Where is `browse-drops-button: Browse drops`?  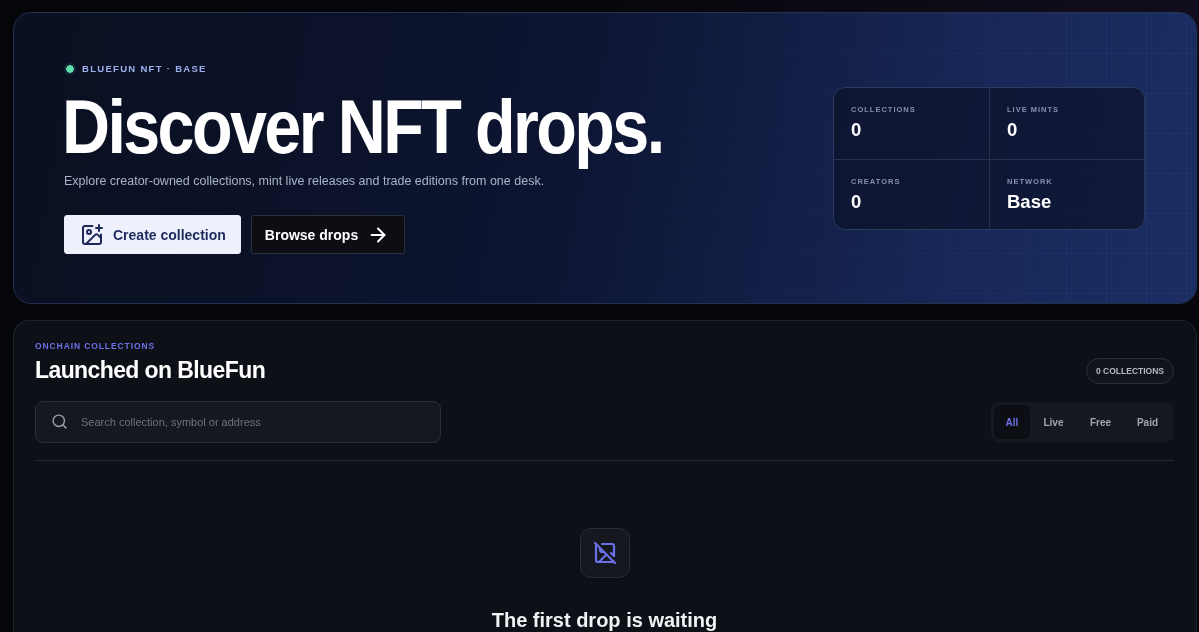 browse-drops-button: Browse drops is located at coordinates (328, 234).